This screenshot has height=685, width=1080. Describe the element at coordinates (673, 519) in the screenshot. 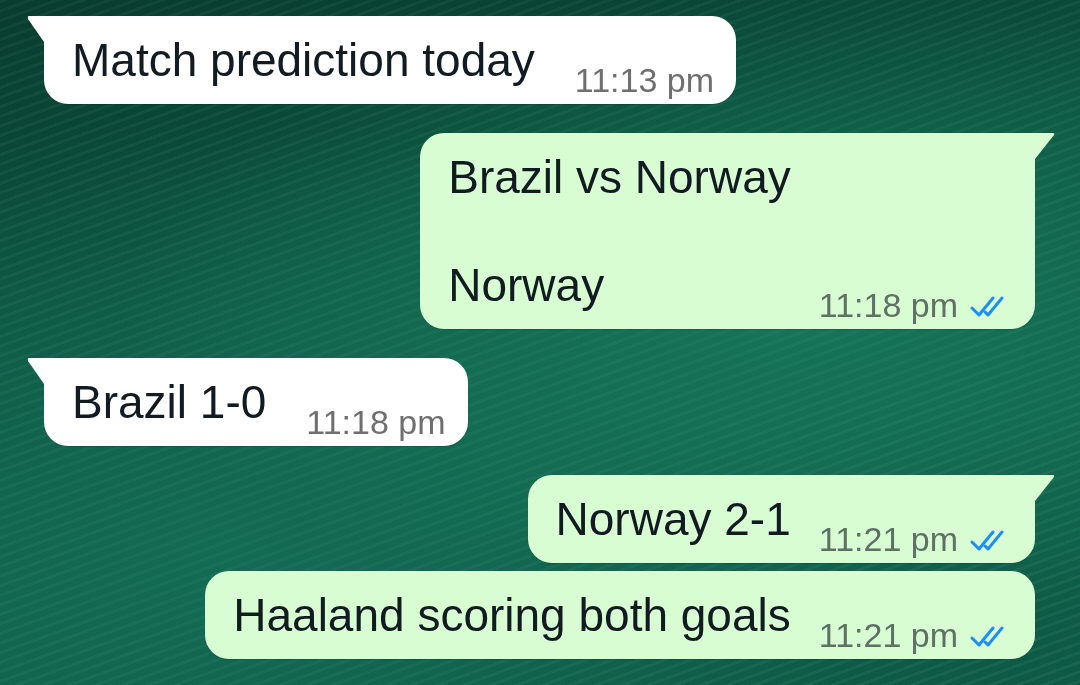

I see `message-text: Norway 2-1` at that location.